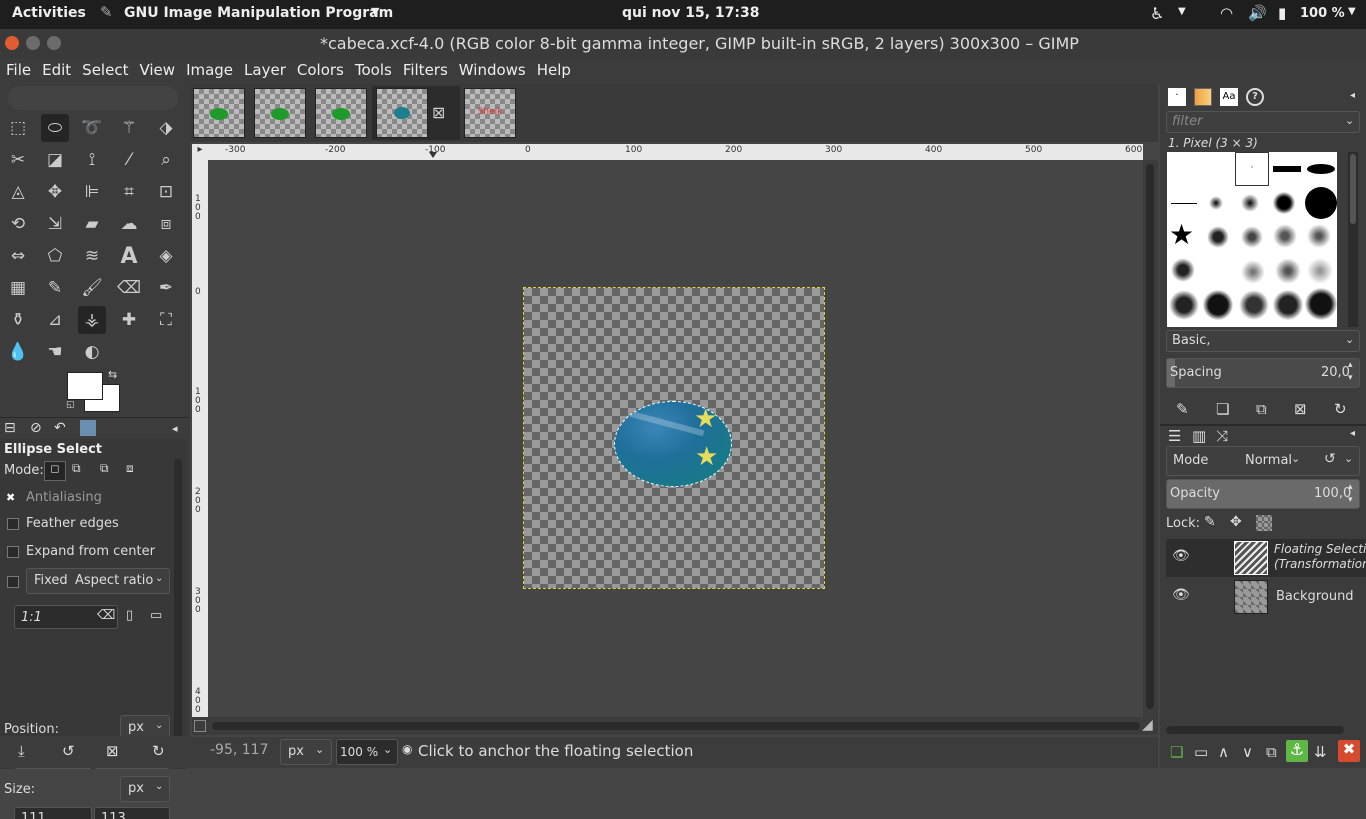 Image resolution: width=1366 pixels, height=819 pixels. What do you see at coordinates (92, 352) in the screenshot?
I see `dodge-burn-tool-icon: ◐` at bounding box center [92, 352].